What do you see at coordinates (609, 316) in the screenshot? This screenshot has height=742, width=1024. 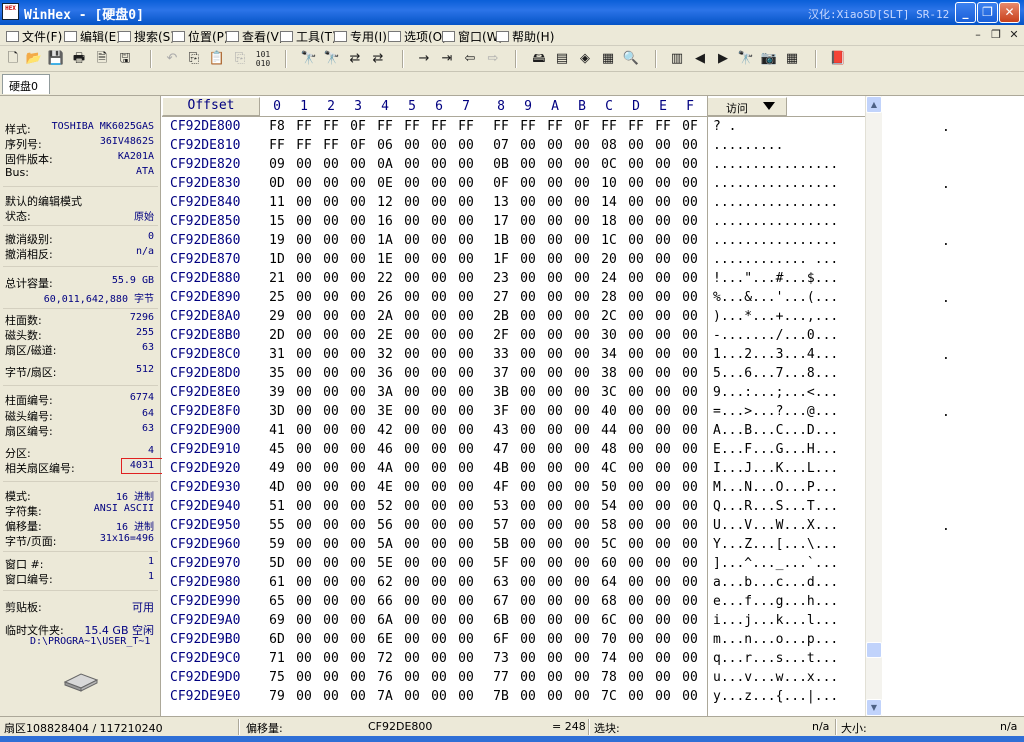 I see `hex-byte: 2C` at bounding box center [609, 316].